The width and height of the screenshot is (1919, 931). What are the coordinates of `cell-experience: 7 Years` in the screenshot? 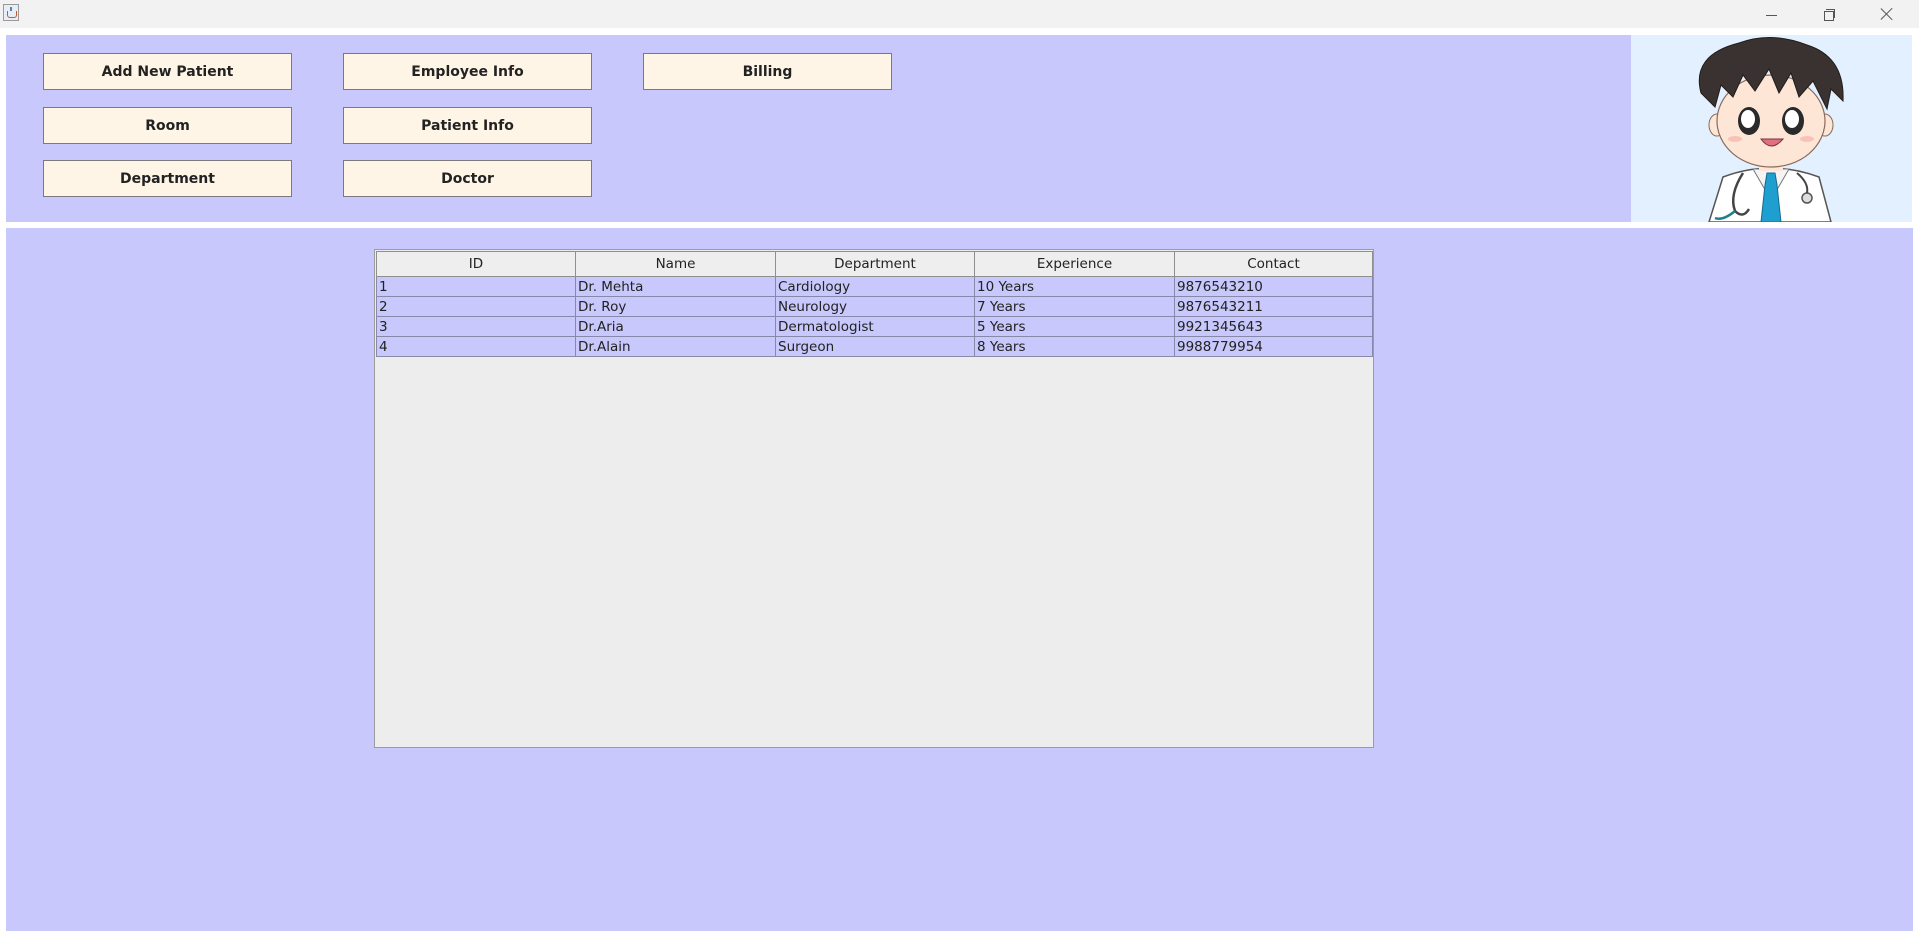 It's located at (1074, 306).